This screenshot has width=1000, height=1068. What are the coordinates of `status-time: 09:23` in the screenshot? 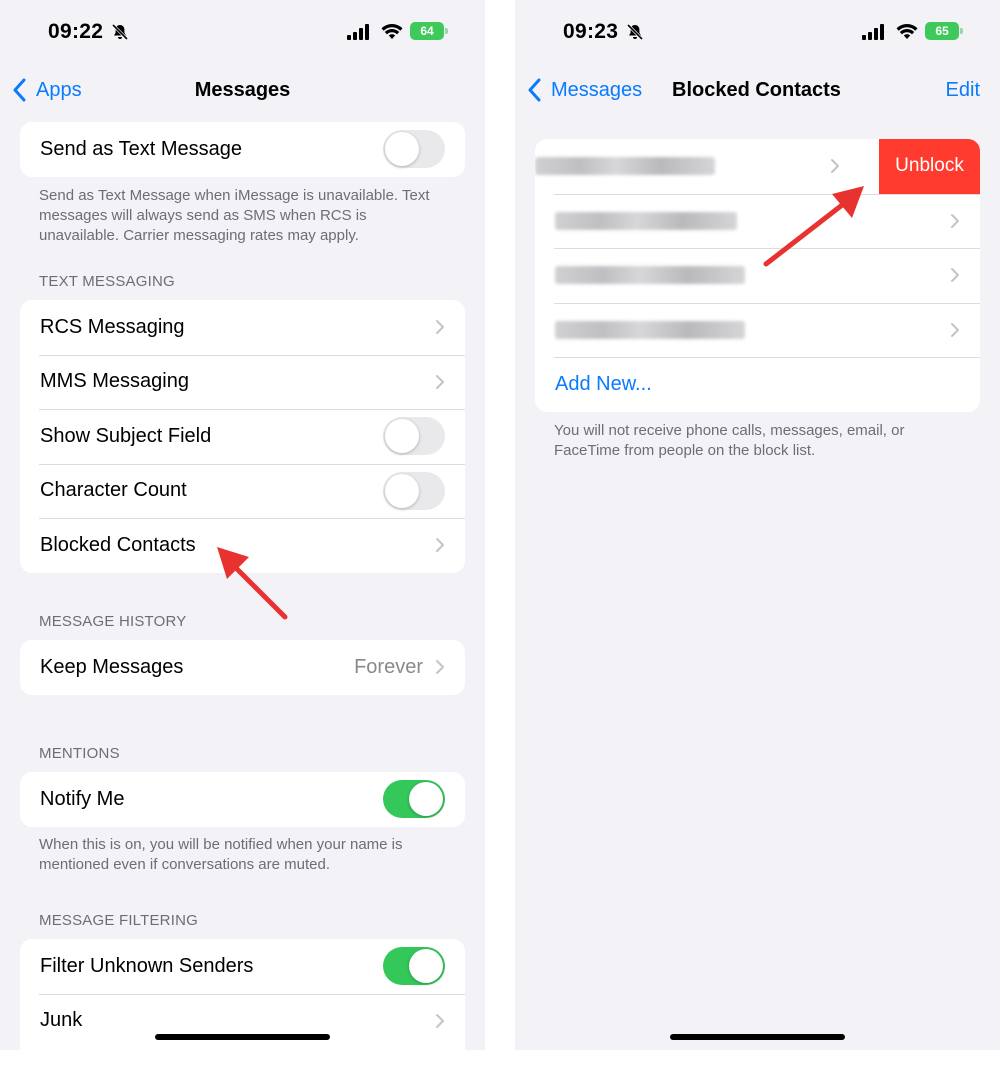 It's located at (591, 31).